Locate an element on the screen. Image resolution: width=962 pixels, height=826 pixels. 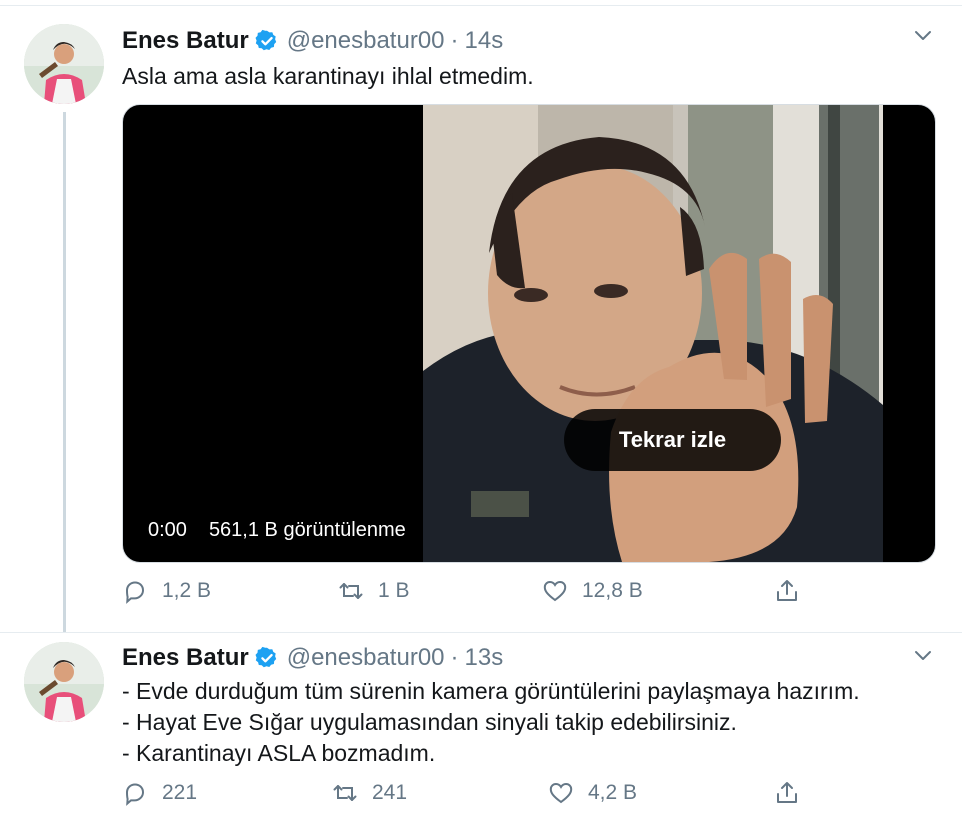
like-button: 4,2 B is located at coordinates (592, 793).